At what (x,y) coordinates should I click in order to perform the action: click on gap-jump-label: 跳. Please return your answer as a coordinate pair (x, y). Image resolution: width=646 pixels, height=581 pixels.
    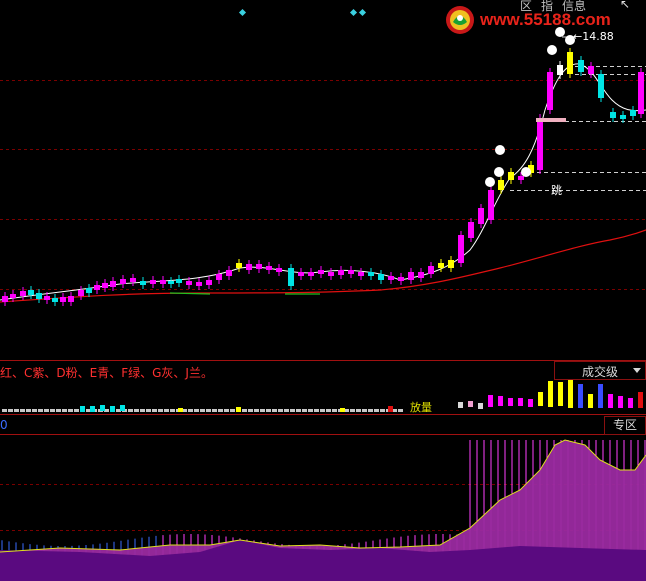
    Looking at the image, I should click on (556, 190).